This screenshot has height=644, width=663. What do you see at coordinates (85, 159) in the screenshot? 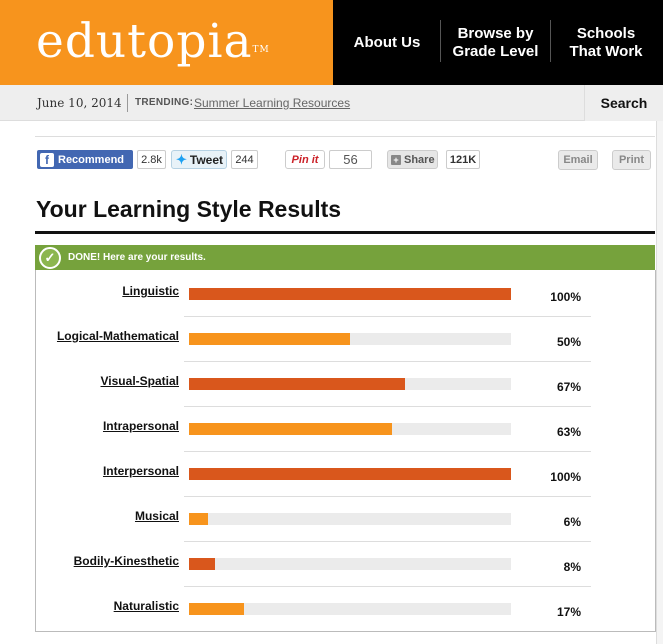
I see `facebook-recommend-button: f Recommend` at bounding box center [85, 159].